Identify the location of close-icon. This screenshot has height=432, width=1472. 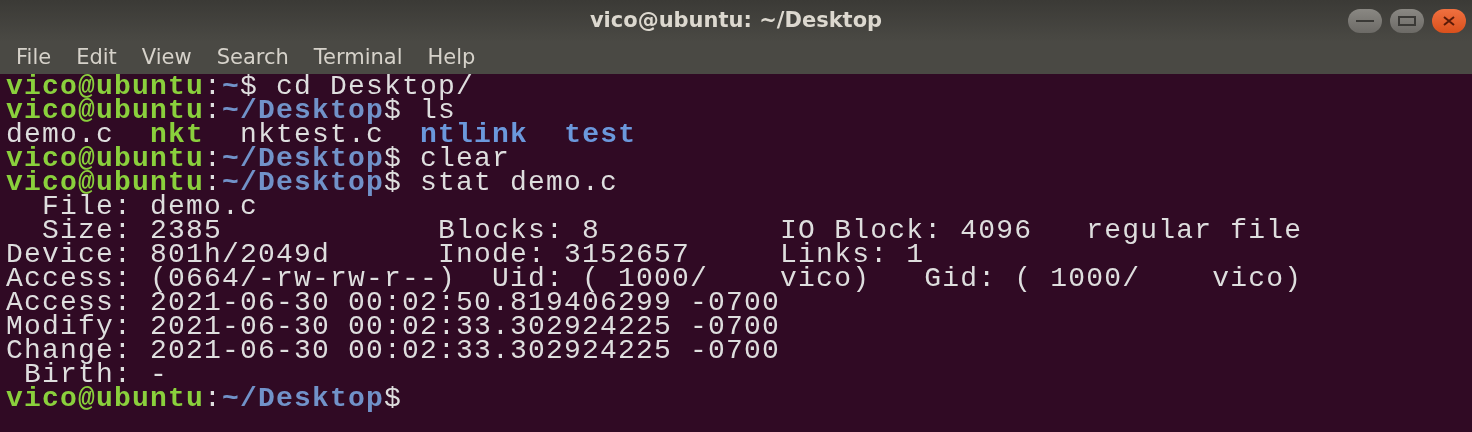
(1449, 21).